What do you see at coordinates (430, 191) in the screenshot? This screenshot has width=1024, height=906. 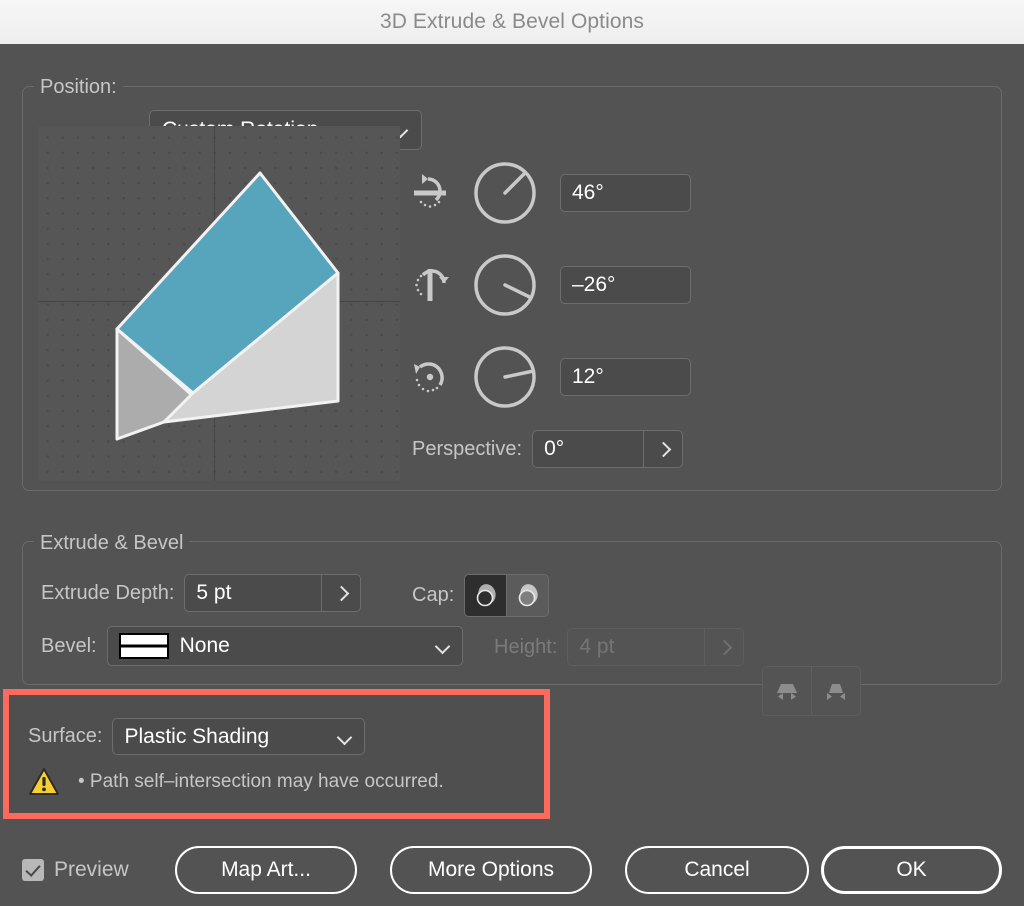 I see `rotate-x-axis-icon` at bounding box center [430, 191].